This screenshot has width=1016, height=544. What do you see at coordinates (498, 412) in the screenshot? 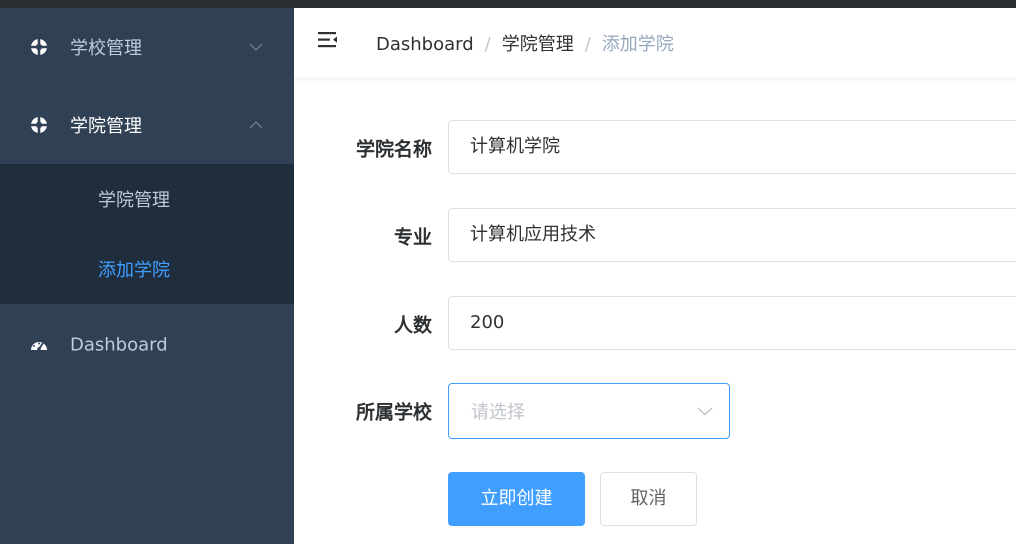
I see `school-select-placeholder: 请选择` at bounding box center [498, 412].